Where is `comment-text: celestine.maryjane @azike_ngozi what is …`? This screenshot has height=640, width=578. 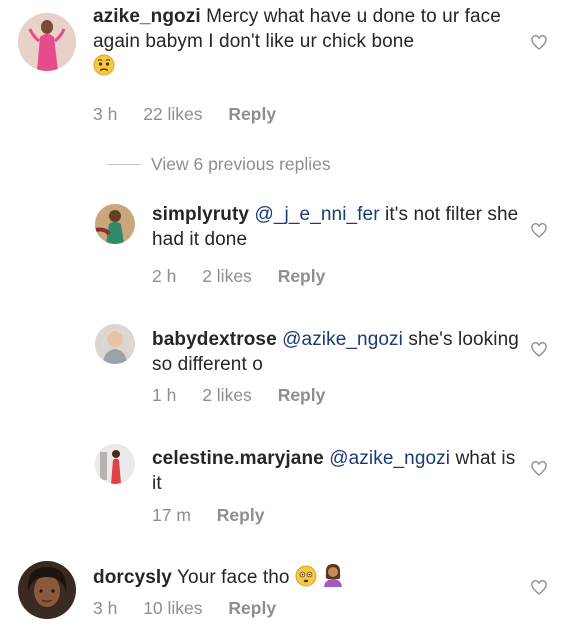 comment-text: celestine.maryjane @azike_ngozi what is … is located at coordinates (337, 471).